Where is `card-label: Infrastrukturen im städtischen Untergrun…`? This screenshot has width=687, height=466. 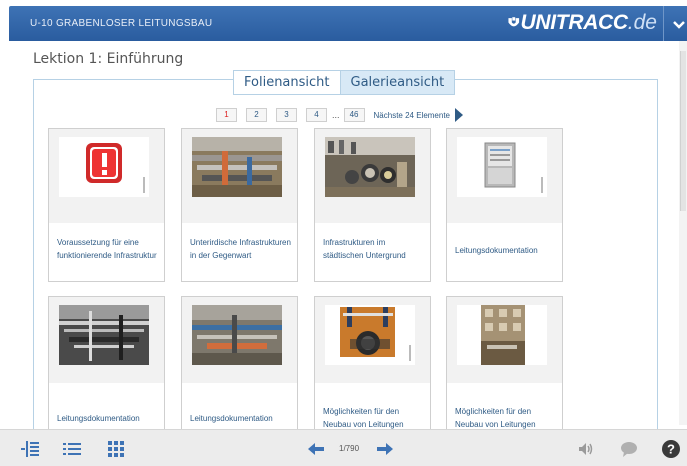 card-label: Infrastrukturen im städtischen Untergrun… is located at coordinates (364, 249).